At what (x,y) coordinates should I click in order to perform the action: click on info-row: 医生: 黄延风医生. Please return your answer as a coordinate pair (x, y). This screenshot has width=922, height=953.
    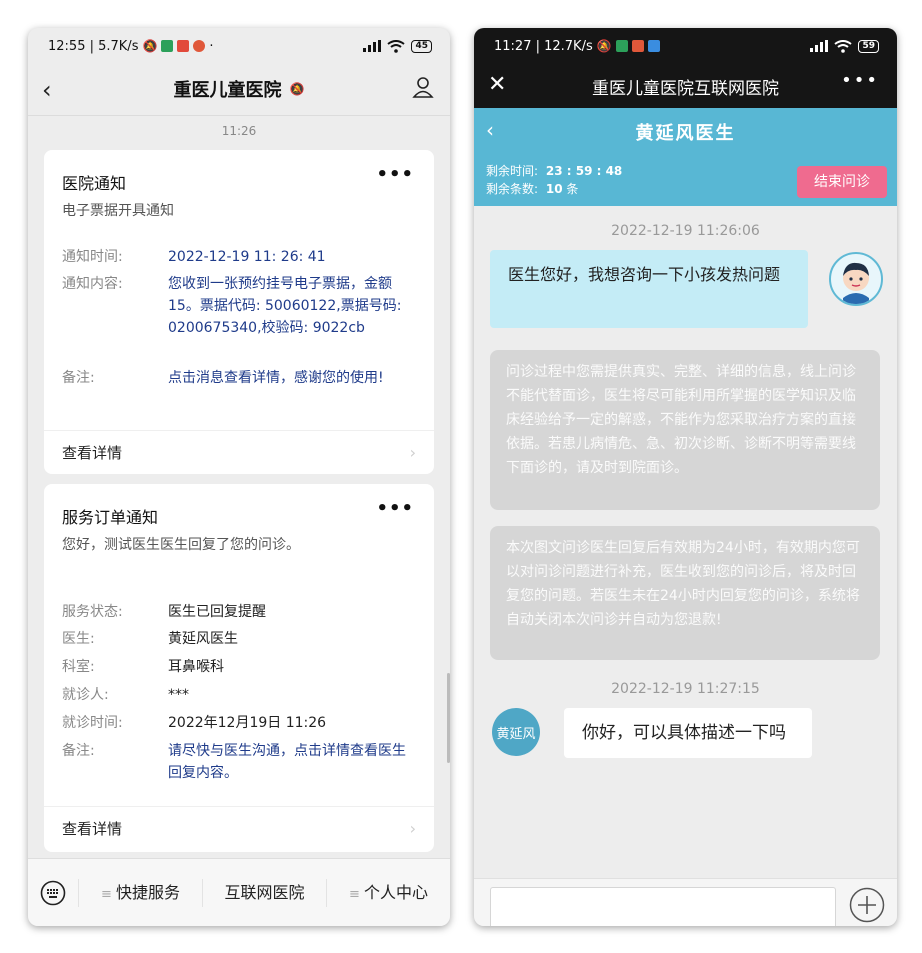
    Looking at the image, I should click on (239, 639).